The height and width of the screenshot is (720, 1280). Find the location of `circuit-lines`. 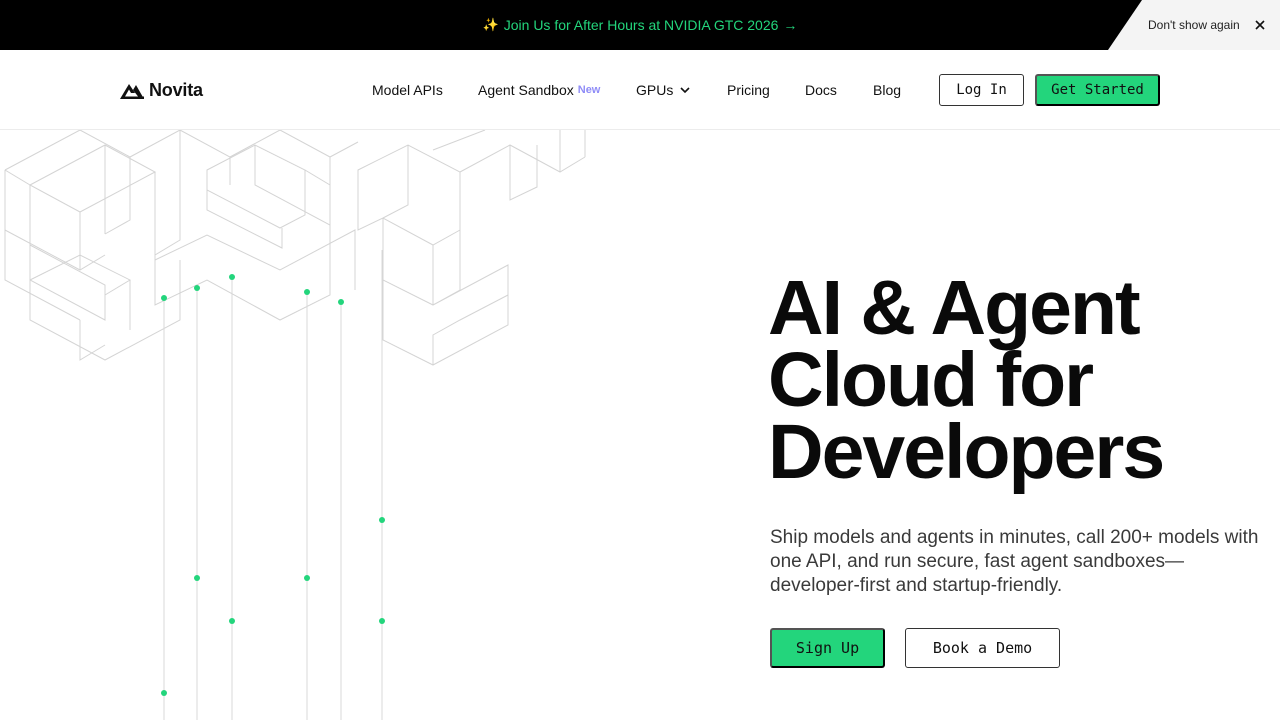

circuit-lines is located at coordinates (273, 485).